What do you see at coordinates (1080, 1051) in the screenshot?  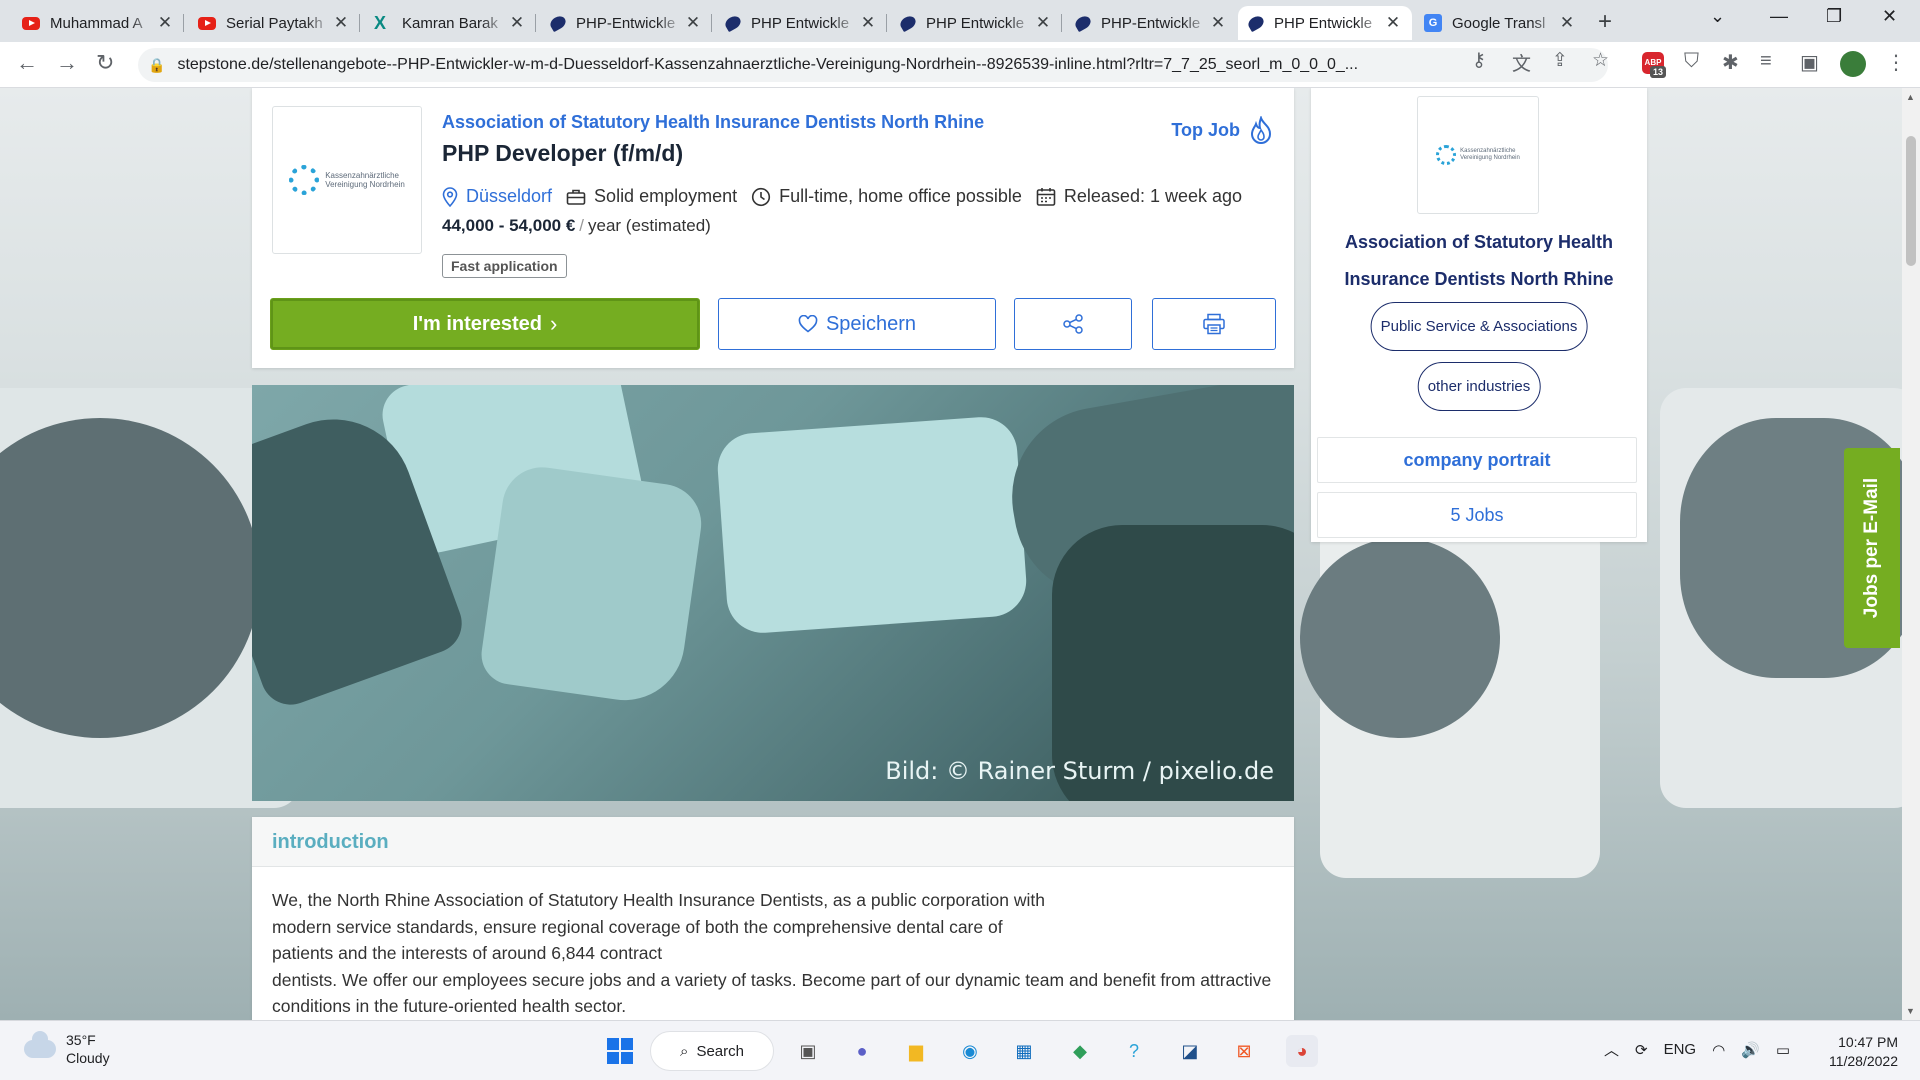 I see `sourcetree-icon: ◆` at bounding box center [1080, 1051].